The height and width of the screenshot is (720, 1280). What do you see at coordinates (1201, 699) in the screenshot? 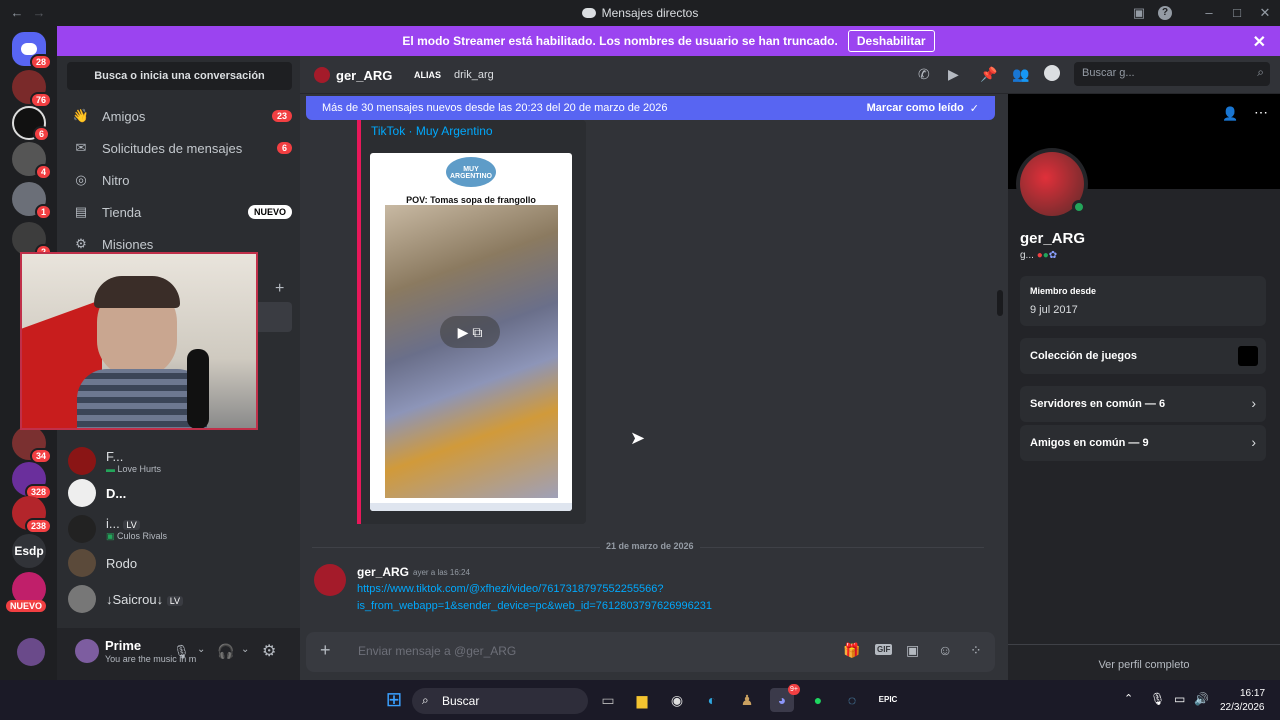
I see `volume-icon: 🔊` at bounding box center [1201, 699].